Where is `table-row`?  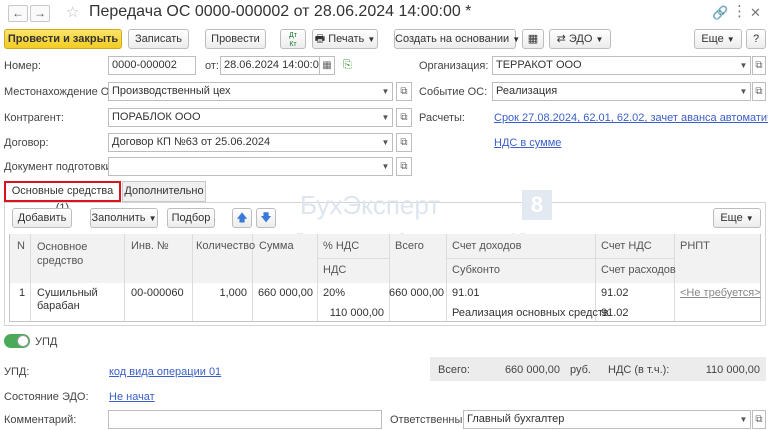 table-row is located at coordinates (385, 302).